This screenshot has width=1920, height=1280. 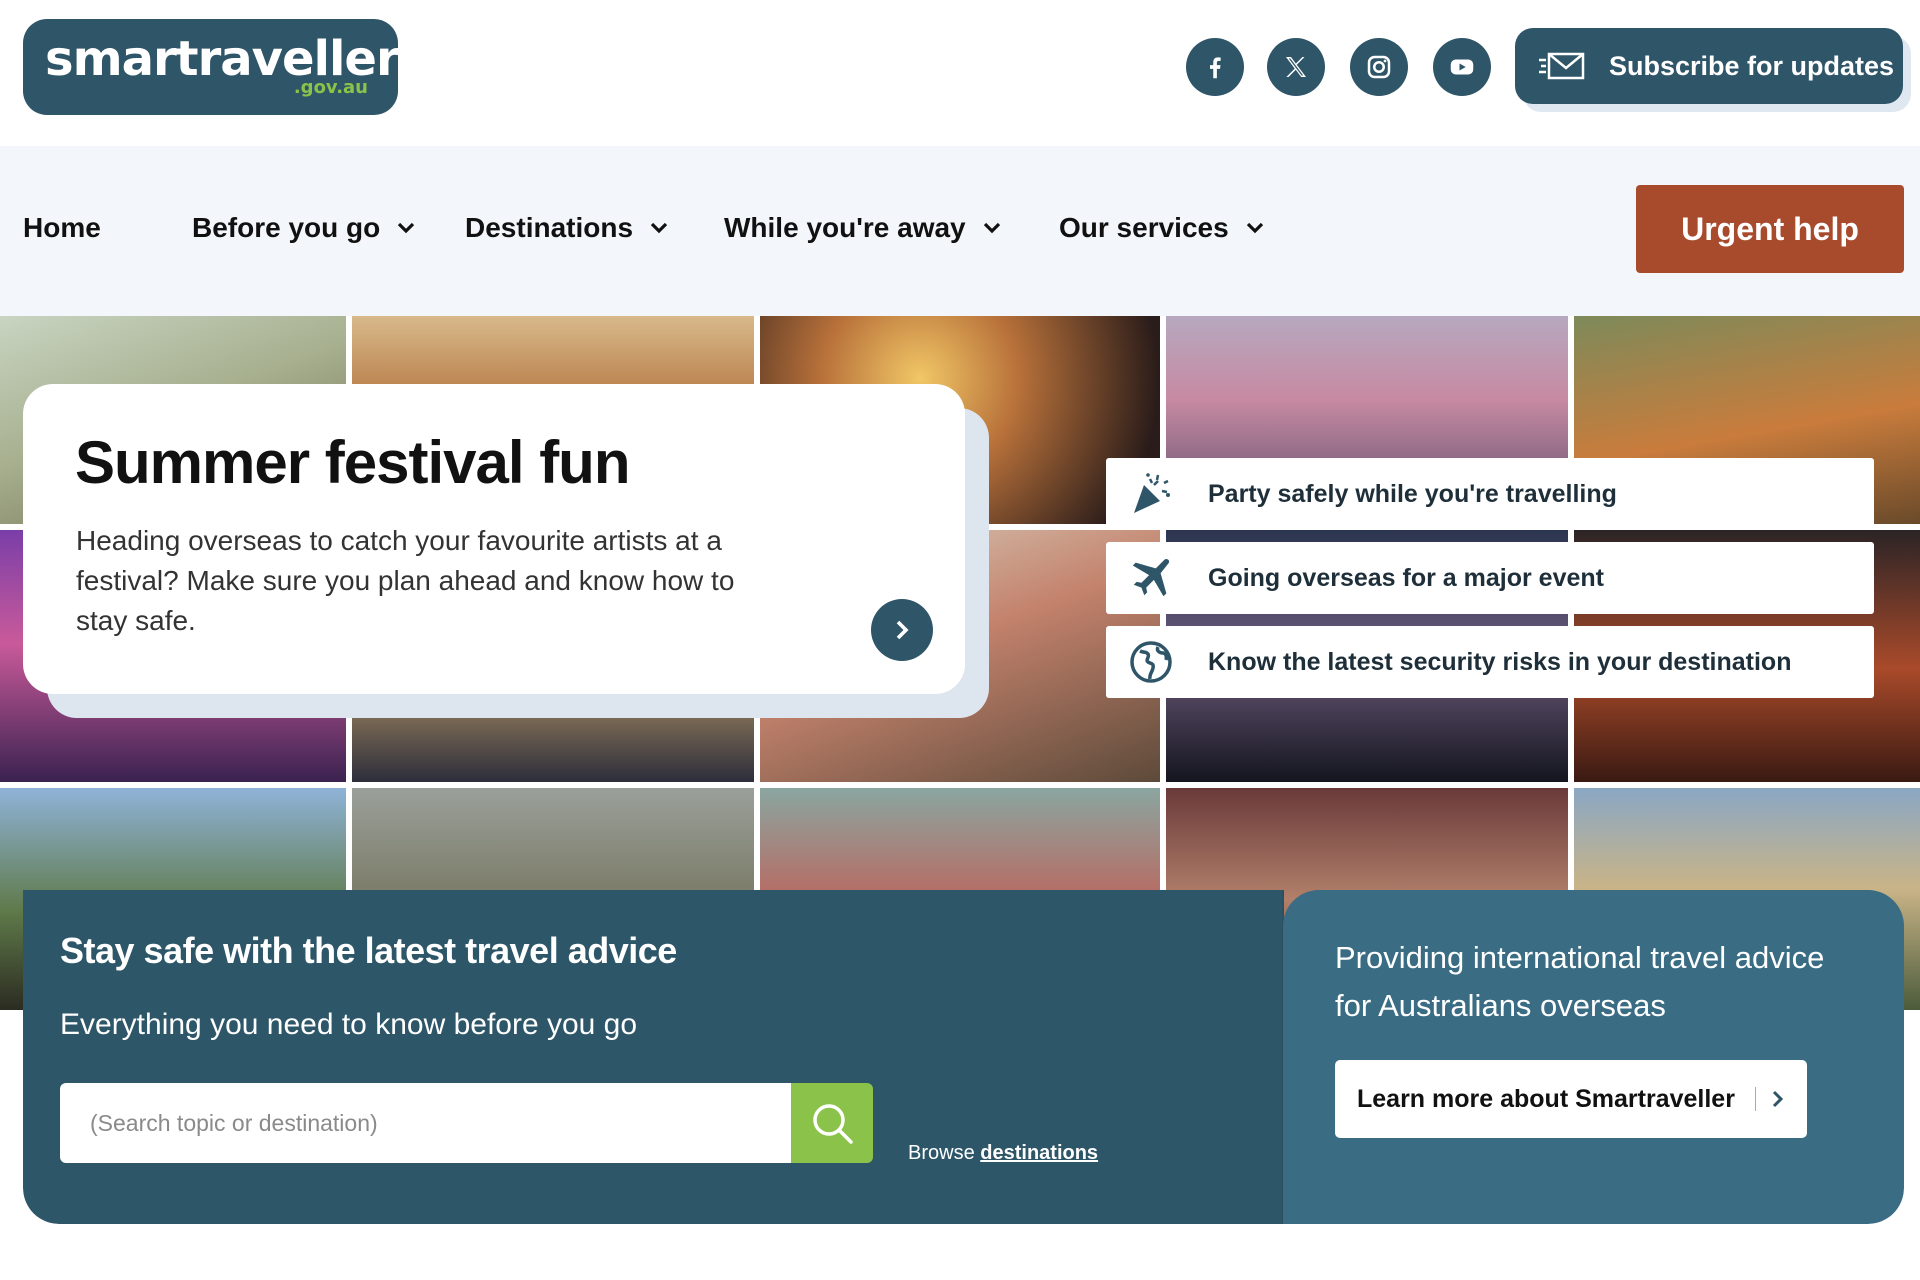 I want to click on smartraveller-logo: smartraveller .gov.au, so click(x=211, y=67).